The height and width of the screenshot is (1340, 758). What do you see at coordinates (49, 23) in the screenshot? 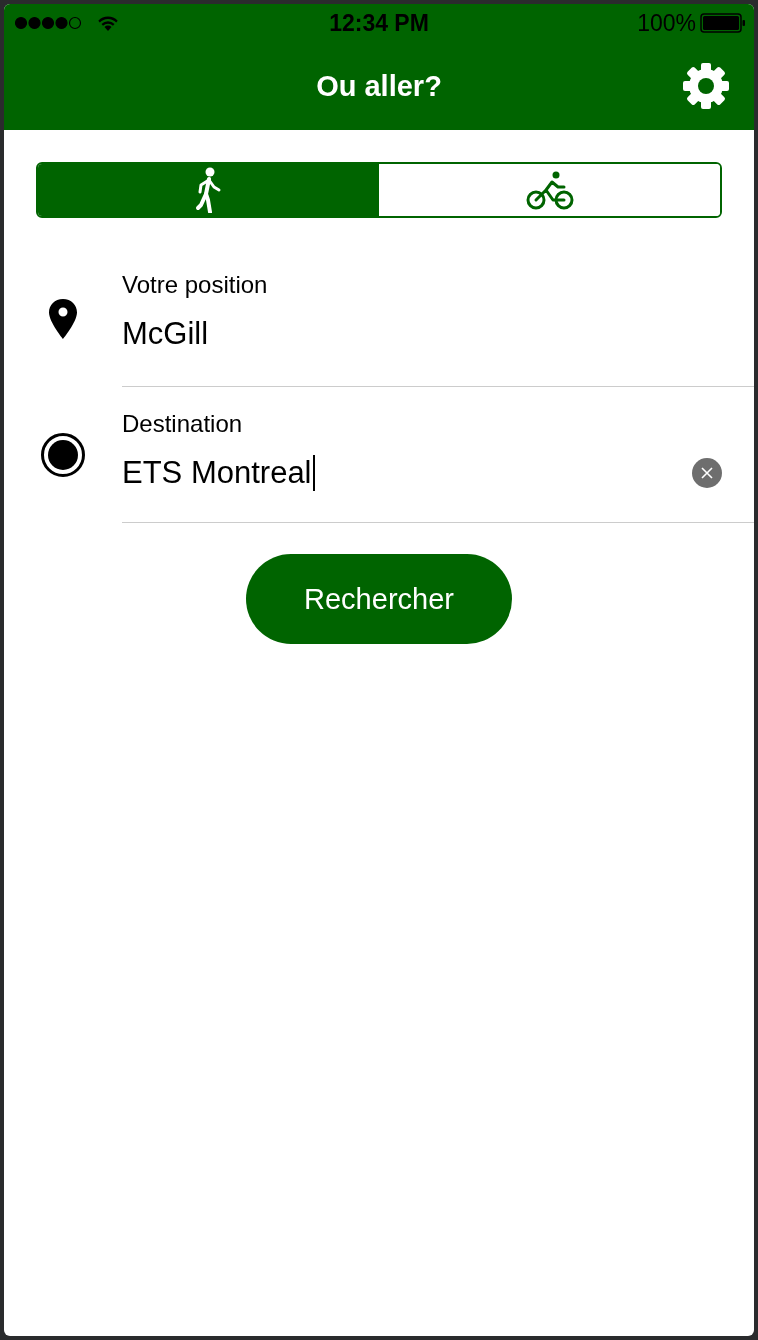
I see `signal-icon` at bounding box center [49, 23].